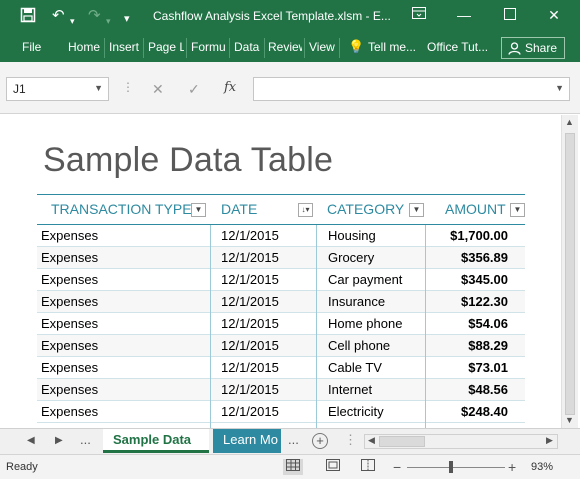  I want to click on zoom-out-button: −, so click(397, 467).